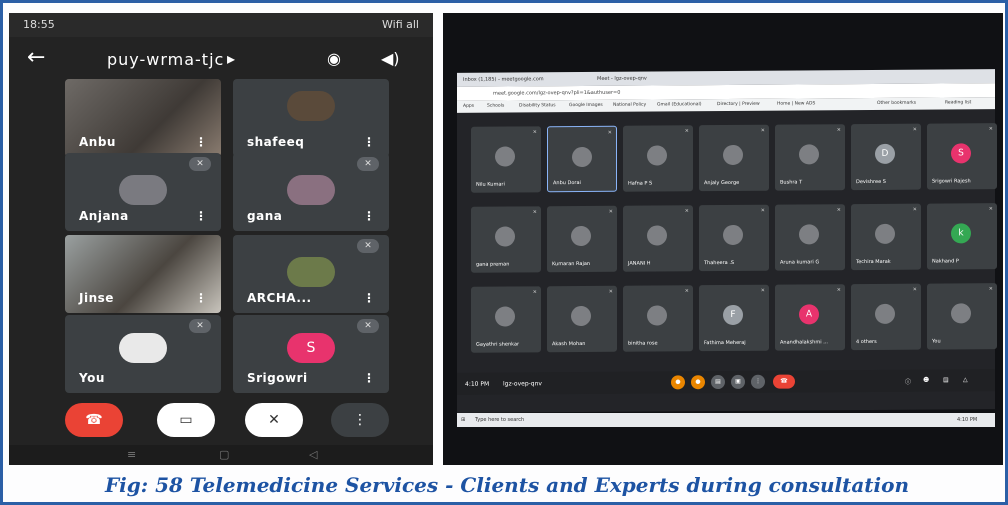  I want to click on people-icon: ☻, so click(926, 380).